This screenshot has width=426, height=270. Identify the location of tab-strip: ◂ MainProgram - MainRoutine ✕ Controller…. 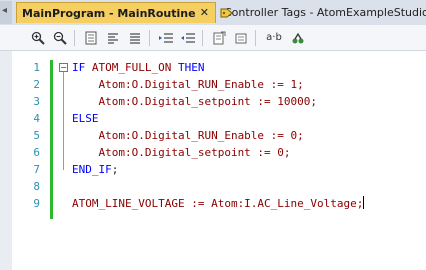
(213, 12).